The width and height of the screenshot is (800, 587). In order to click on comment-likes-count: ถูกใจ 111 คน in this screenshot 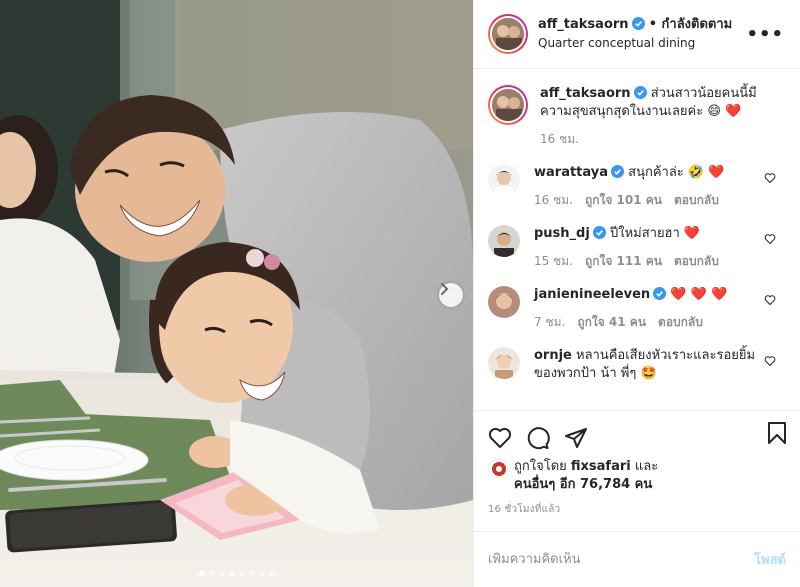, I will do `click(623, 261)`.